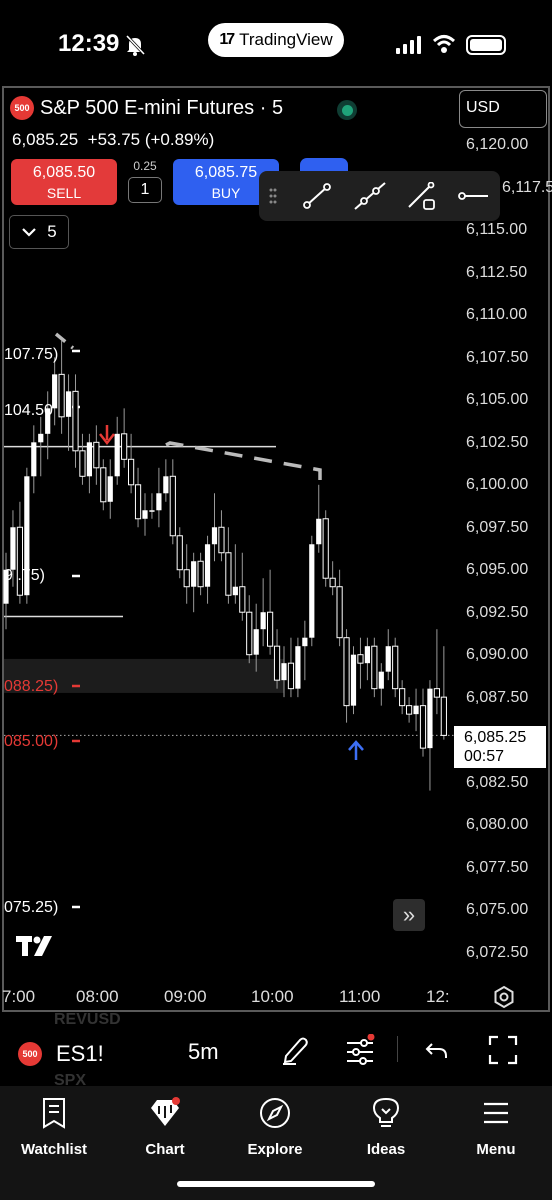 This screenshot has width=552, height=1200. What do you see at coordinates (276, 1184) in the screenshot?
I see `home-indicator` at bounding box center [276, 1184].